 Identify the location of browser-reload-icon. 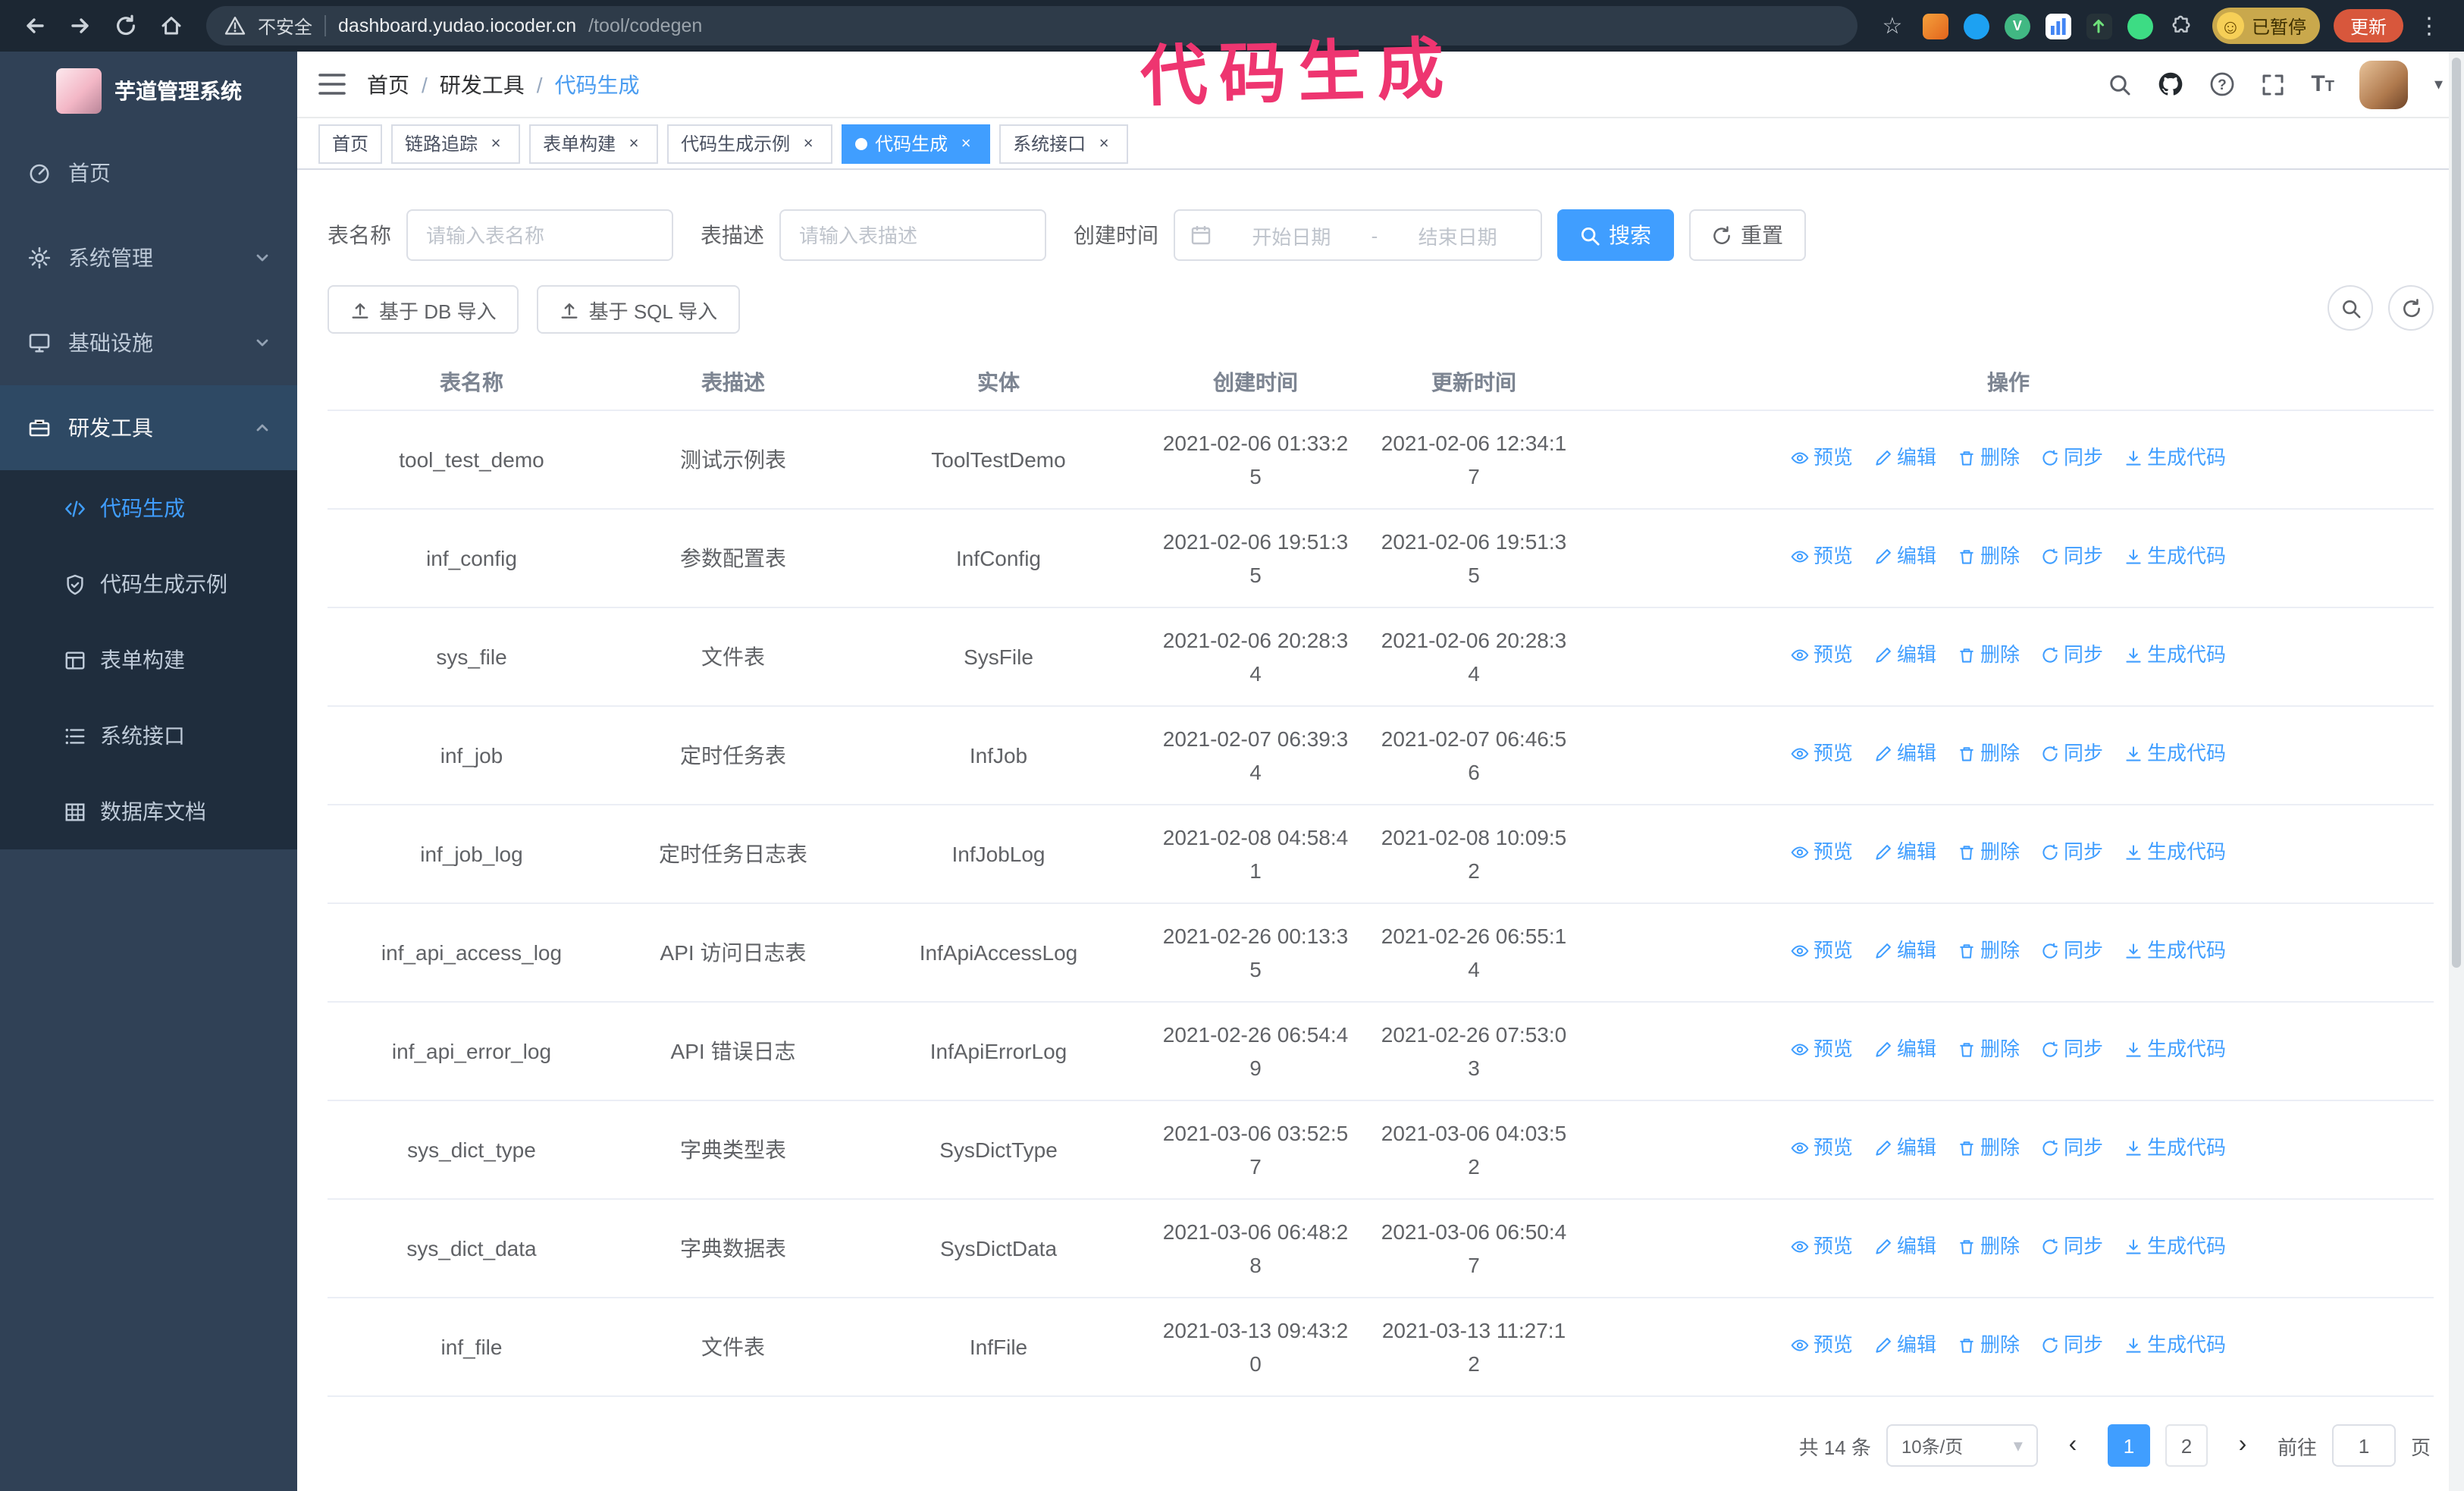
(126, 26).